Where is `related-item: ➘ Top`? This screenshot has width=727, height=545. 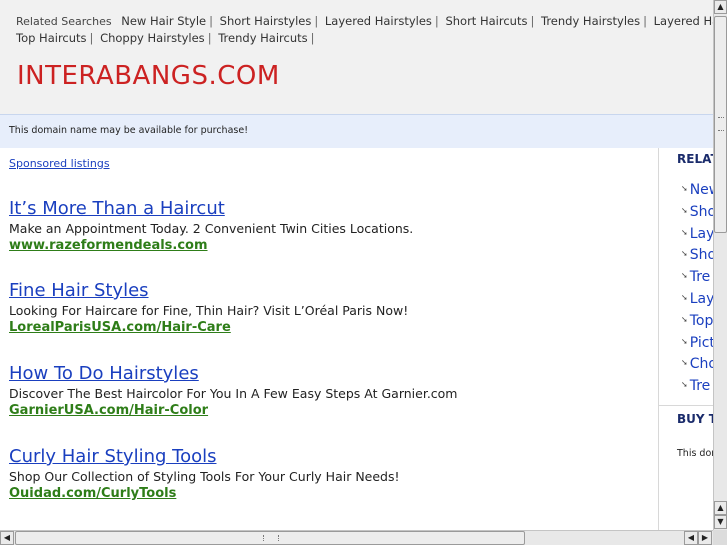 related-item: ➘ Top is located at coordinates (697, 321).